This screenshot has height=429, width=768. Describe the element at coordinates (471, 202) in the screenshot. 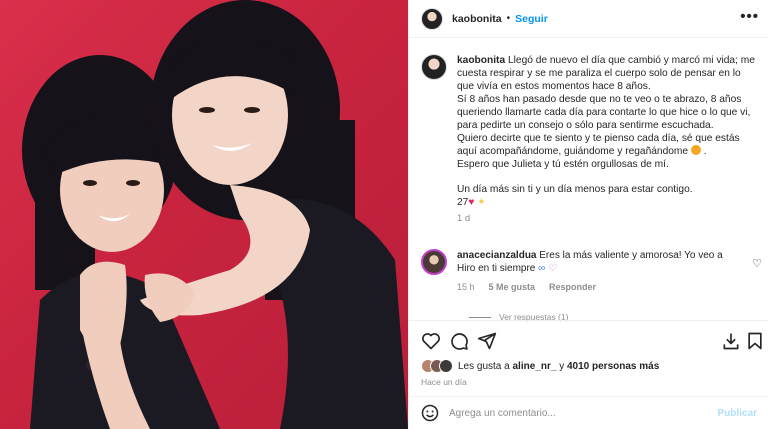

I see `heart-emoji-icon: ♥` at that location.